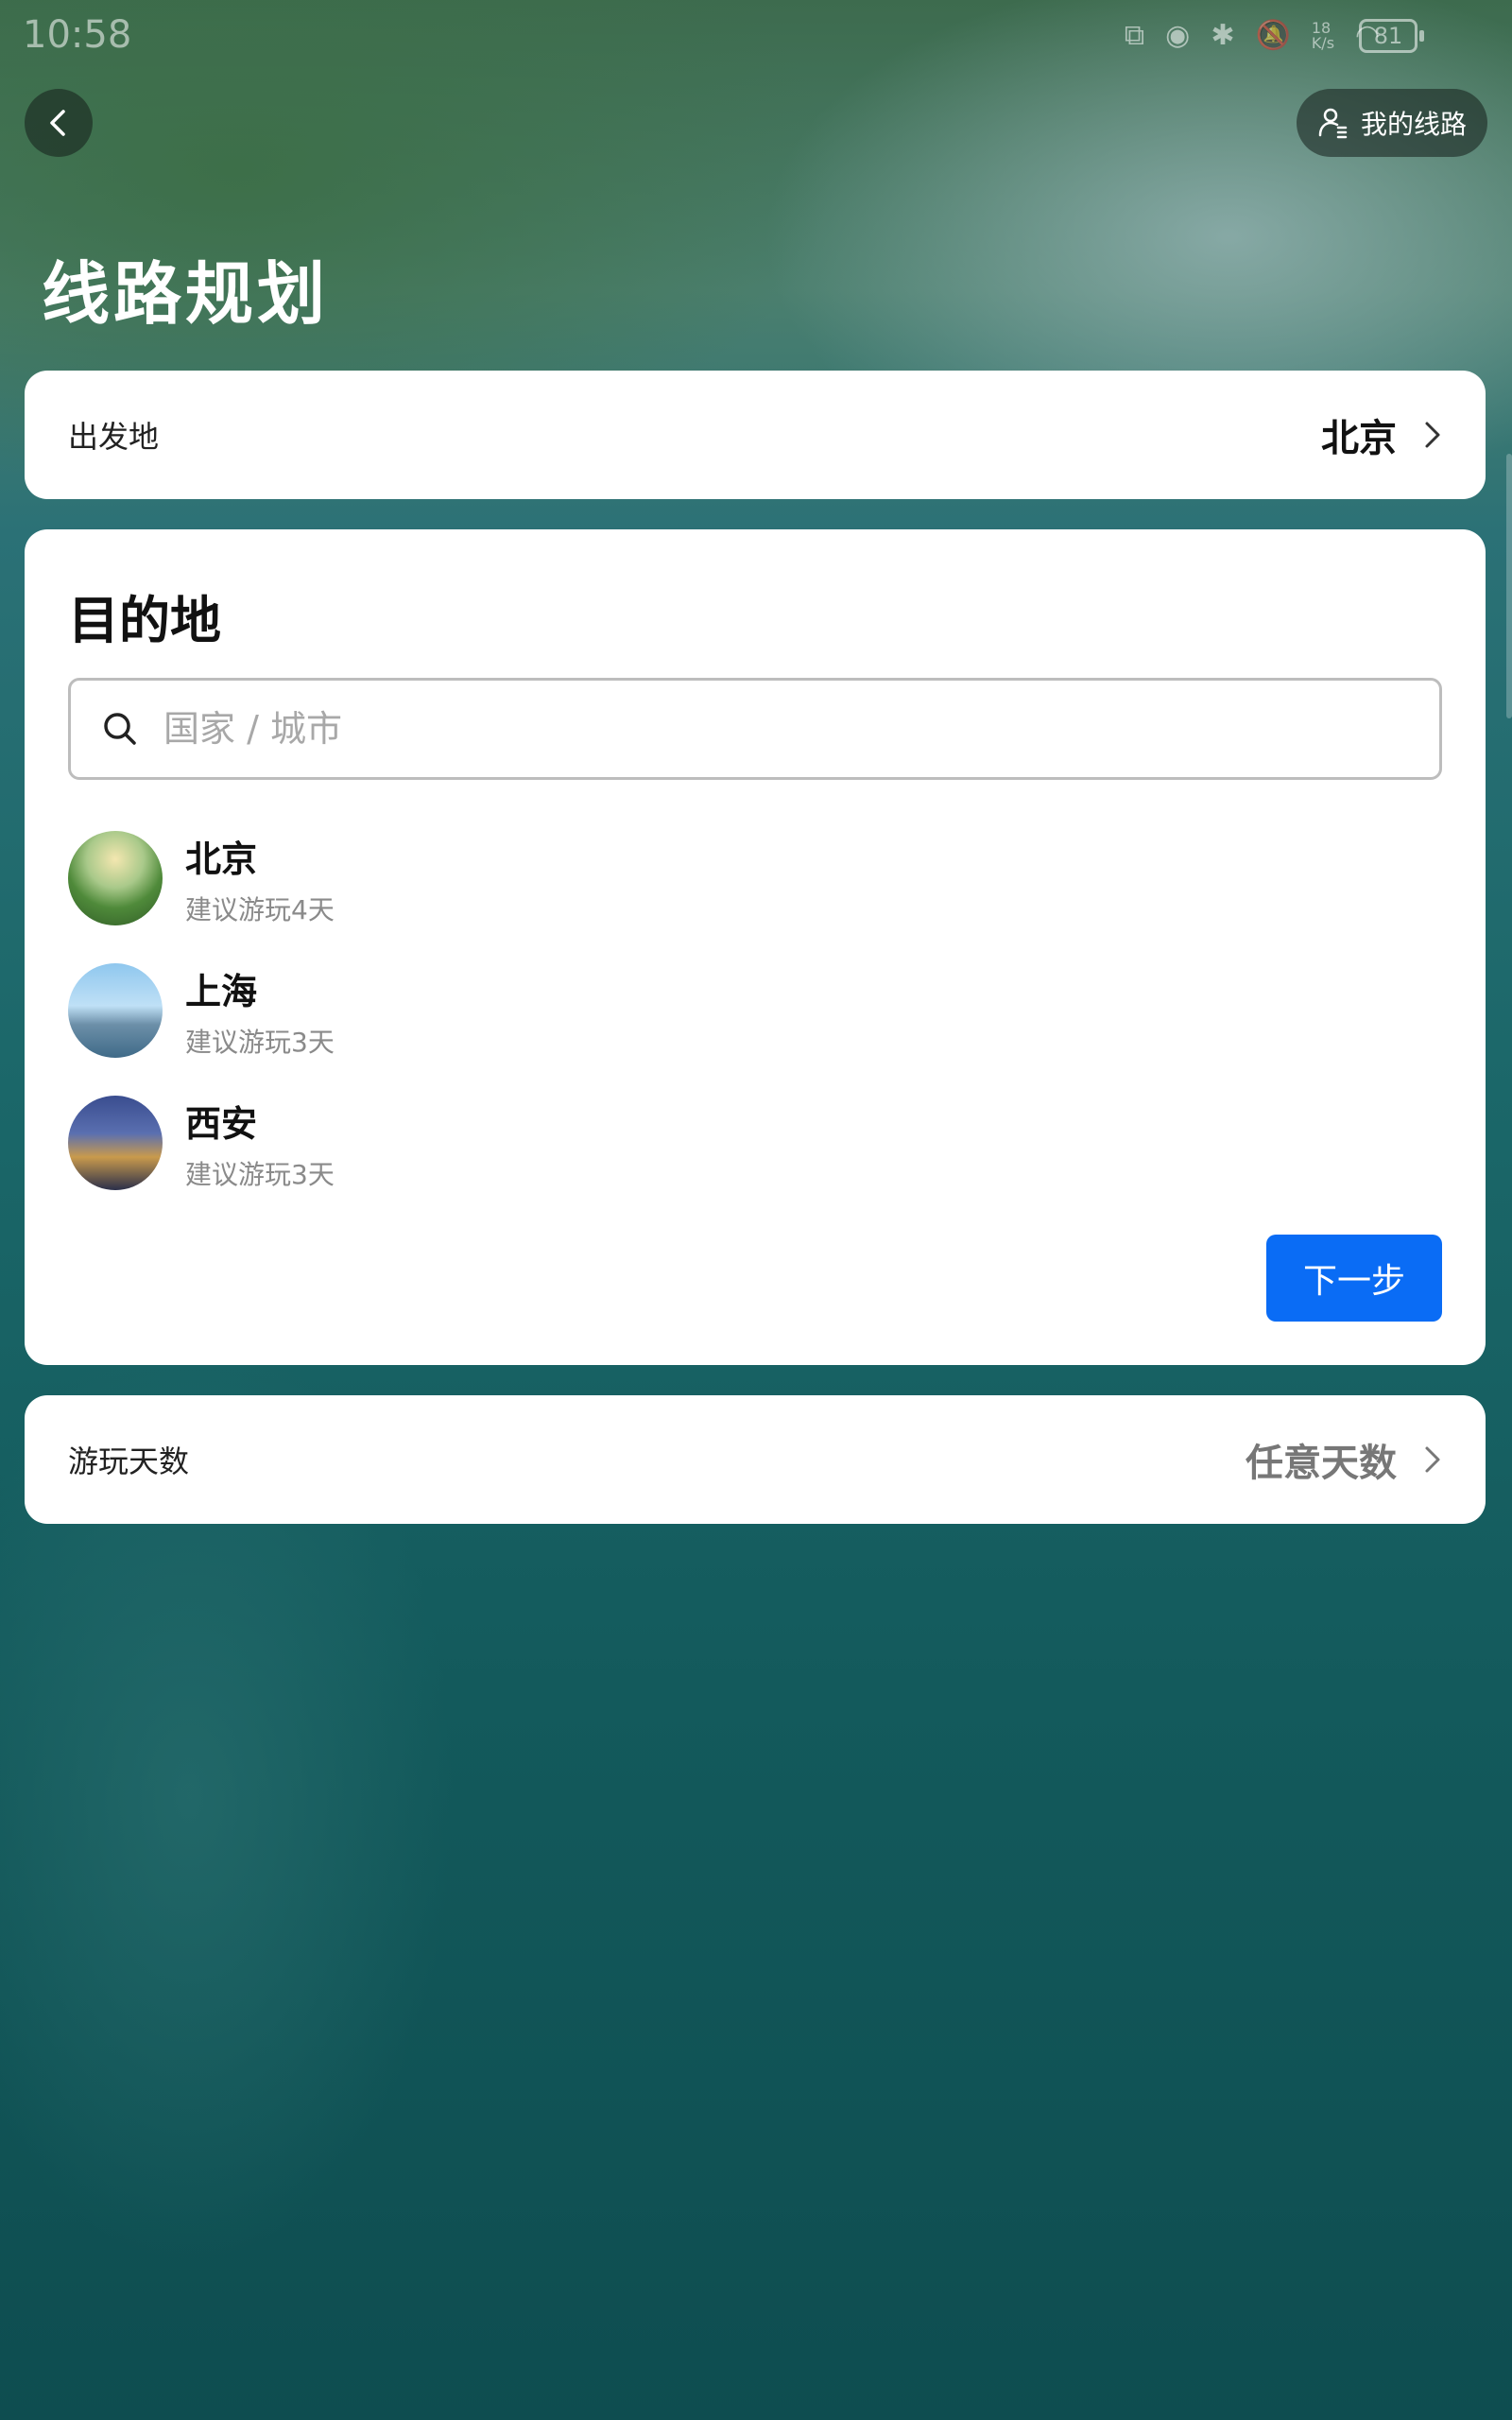  I want to click on city-name: 西安, so click(221, 1123).